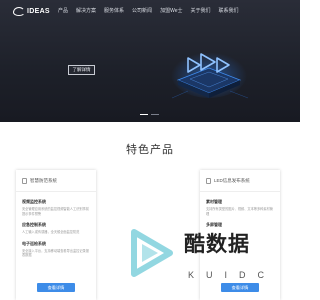 The image size is (320, 300). What do you see at coordinates (200, 10) in the screenshot?
I see `nav-item-about: 关于我们` at bounding box center [200, 10].